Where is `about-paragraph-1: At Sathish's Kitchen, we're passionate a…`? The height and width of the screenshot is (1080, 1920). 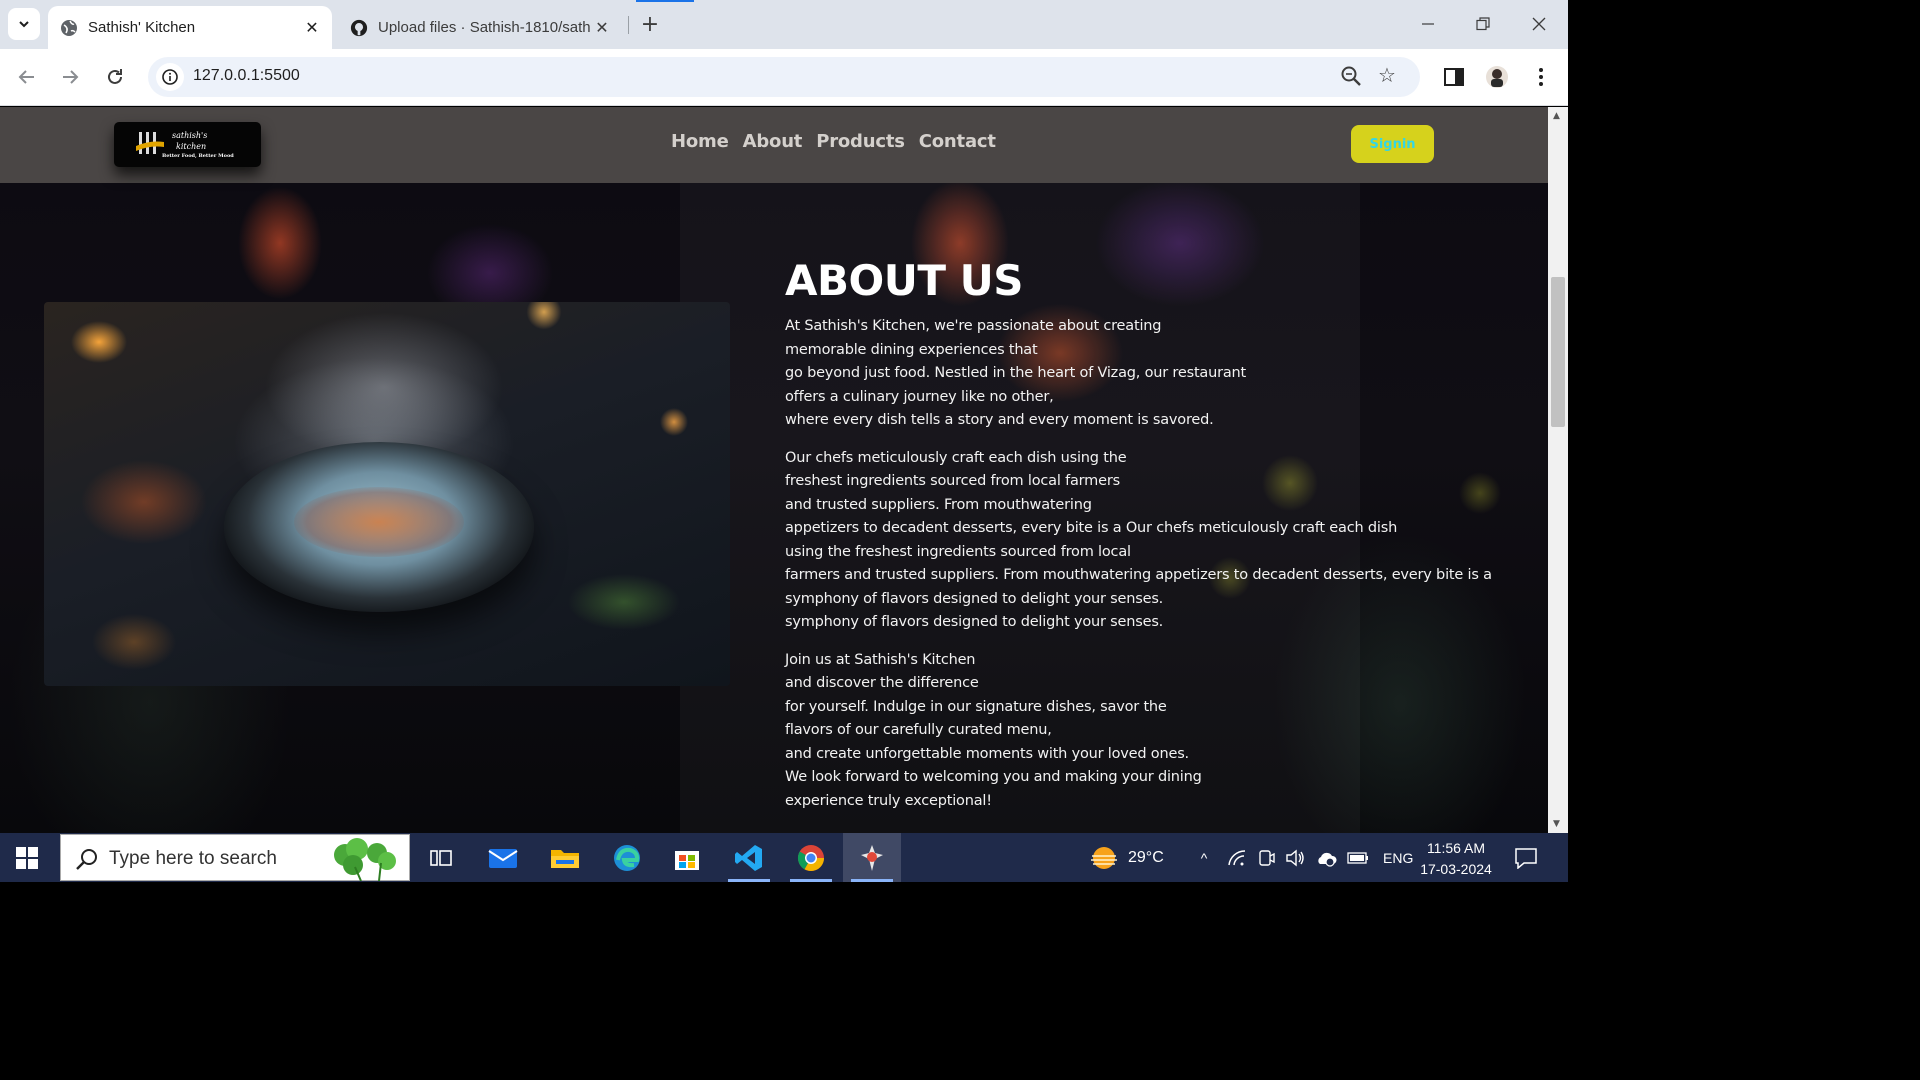
about-paragraph-1: At Sathish's Kitchen, we're passionate a… is located at coordinates (1016, 373).